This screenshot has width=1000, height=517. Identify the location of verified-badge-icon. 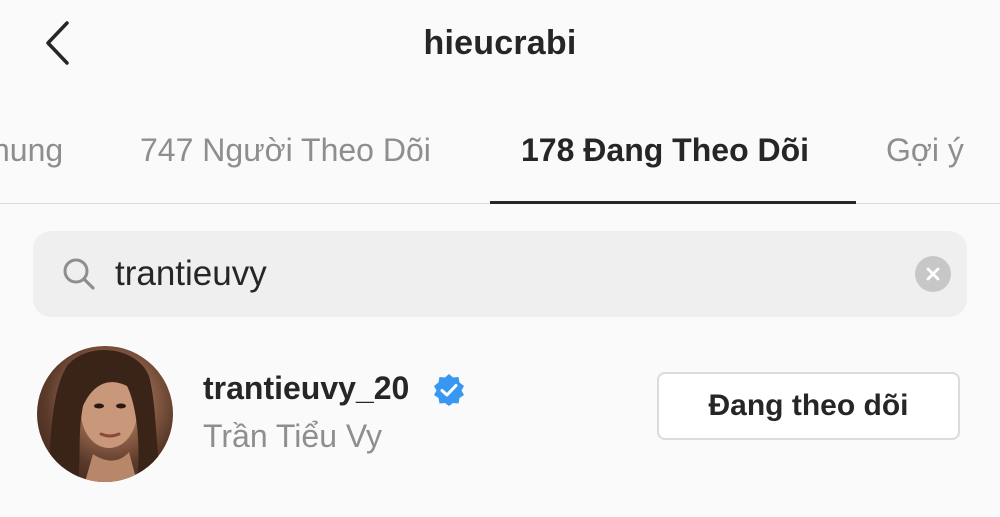
(449, 390).